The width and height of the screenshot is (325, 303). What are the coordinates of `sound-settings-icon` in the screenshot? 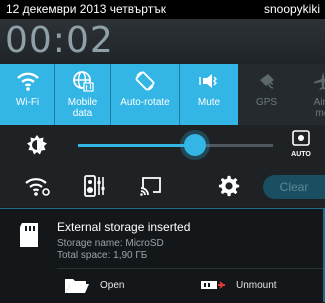 It's located at (95, 186).